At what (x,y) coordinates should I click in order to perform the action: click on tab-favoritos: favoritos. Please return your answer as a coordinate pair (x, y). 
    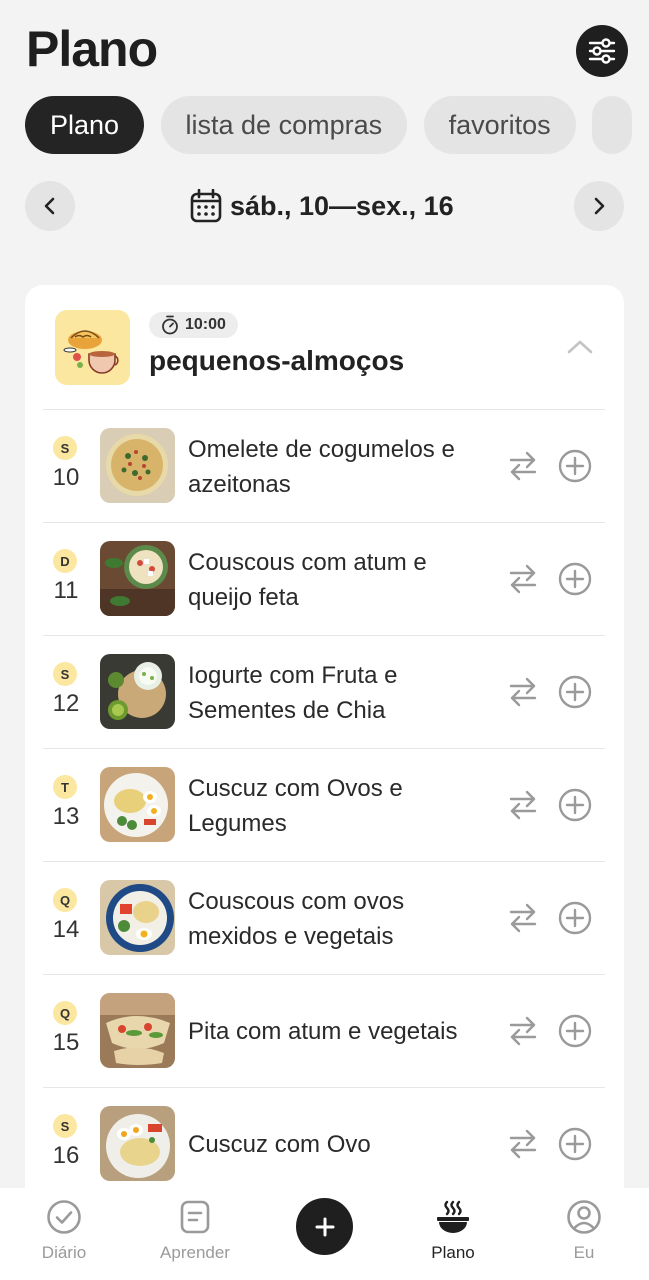
    Looking at the image, I should click on (499, 125).